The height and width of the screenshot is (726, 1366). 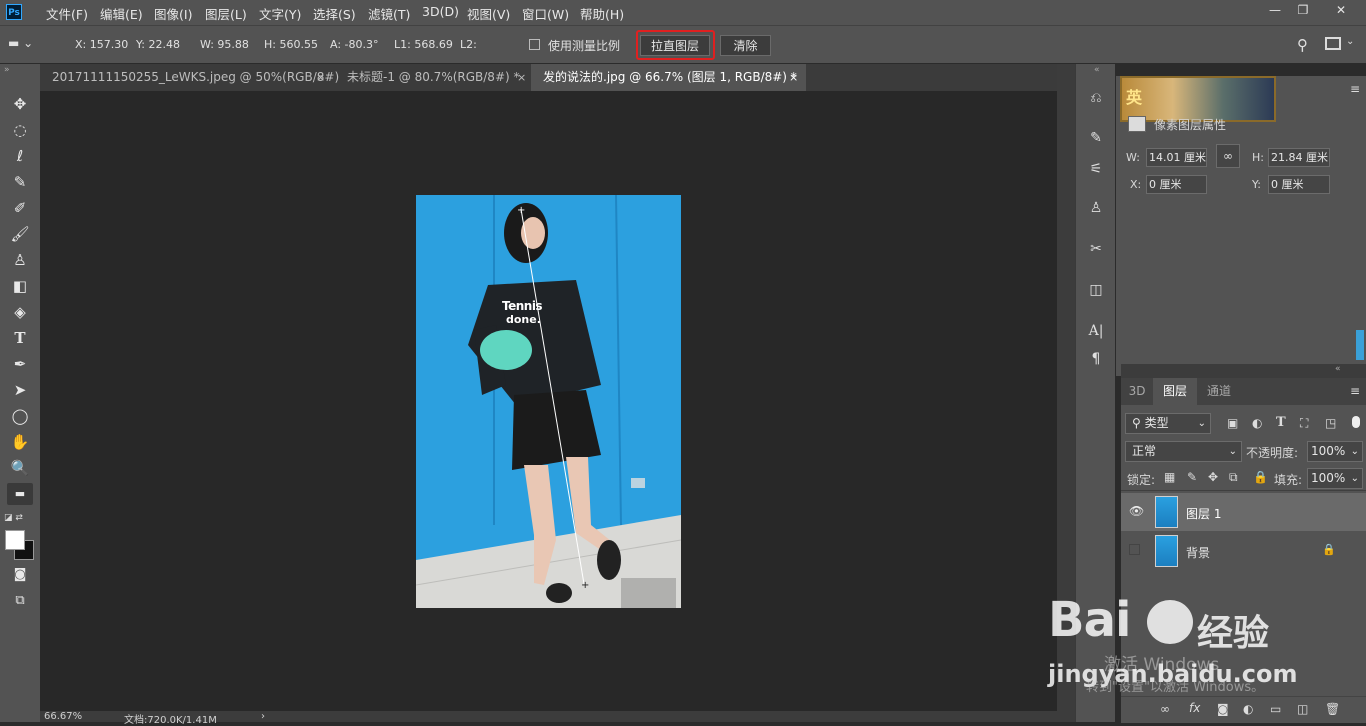 What do you see at coordinates (20, 182) in the screenshot?
I see `quick-select-tool-icon: ✎` at bounding box center [20, 182].